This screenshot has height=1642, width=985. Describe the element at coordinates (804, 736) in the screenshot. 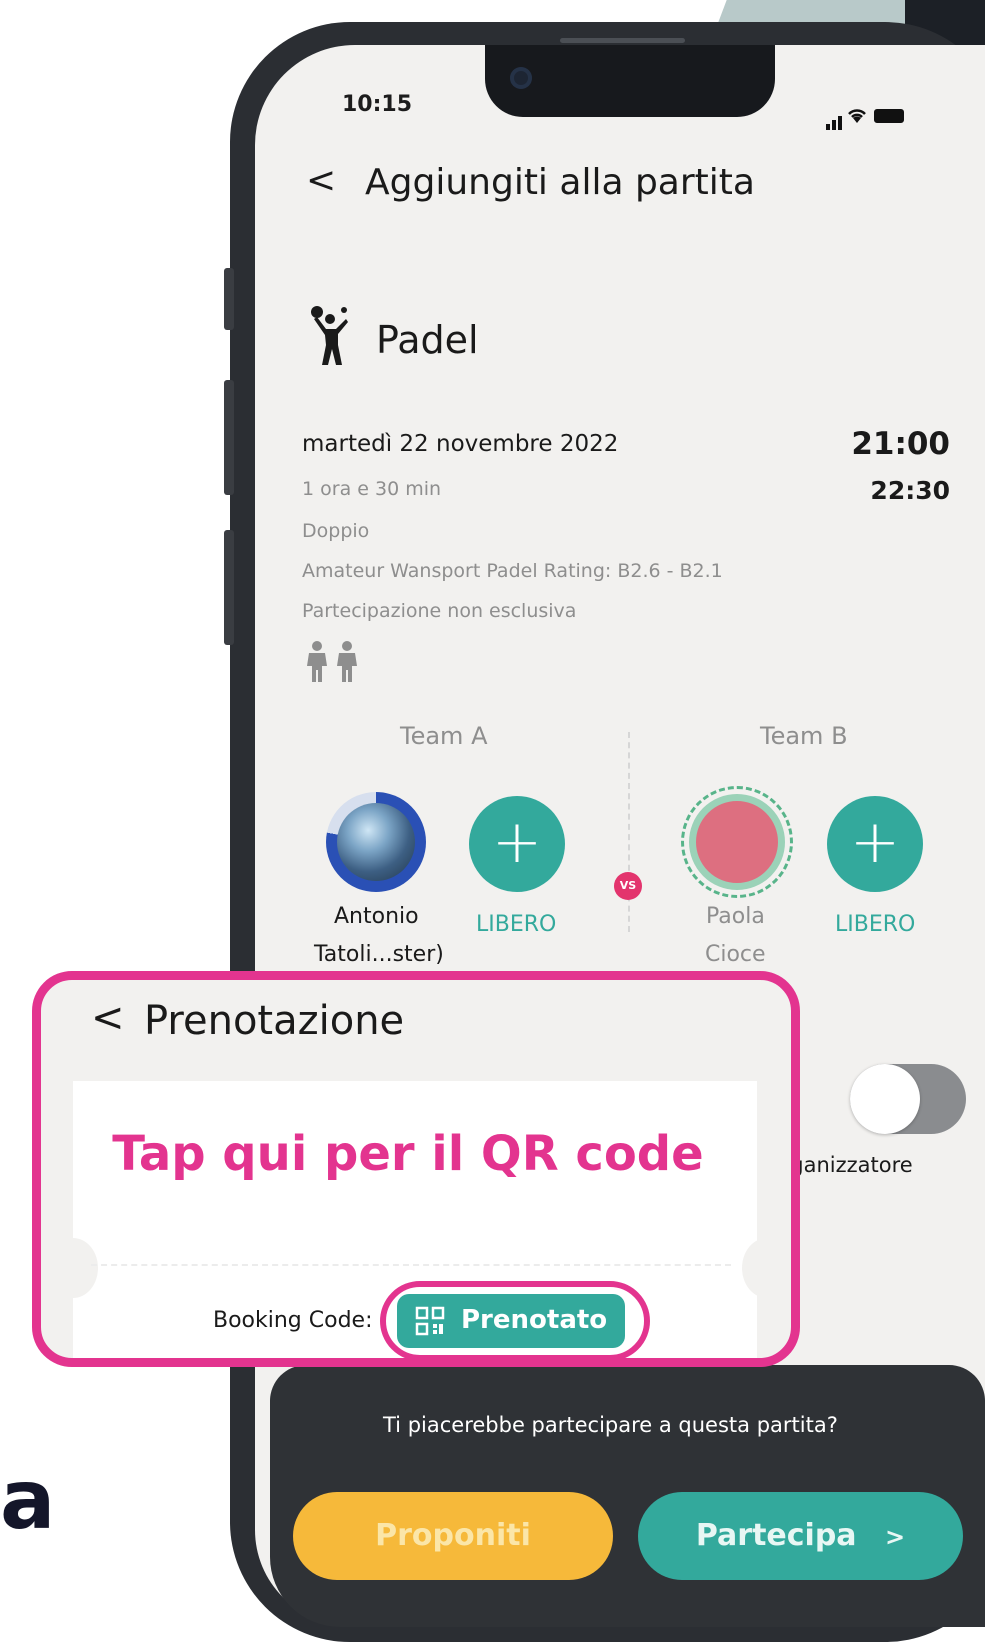

I see `team-b-label: Team B` at that location.